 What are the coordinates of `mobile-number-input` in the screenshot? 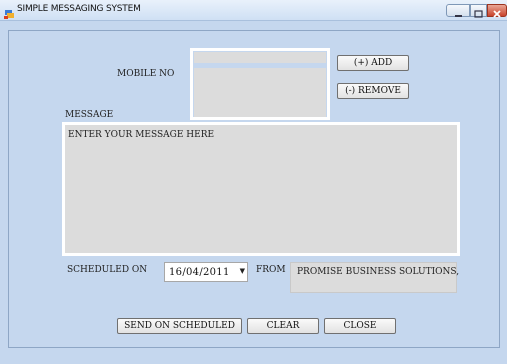 It's located at (260, 57).